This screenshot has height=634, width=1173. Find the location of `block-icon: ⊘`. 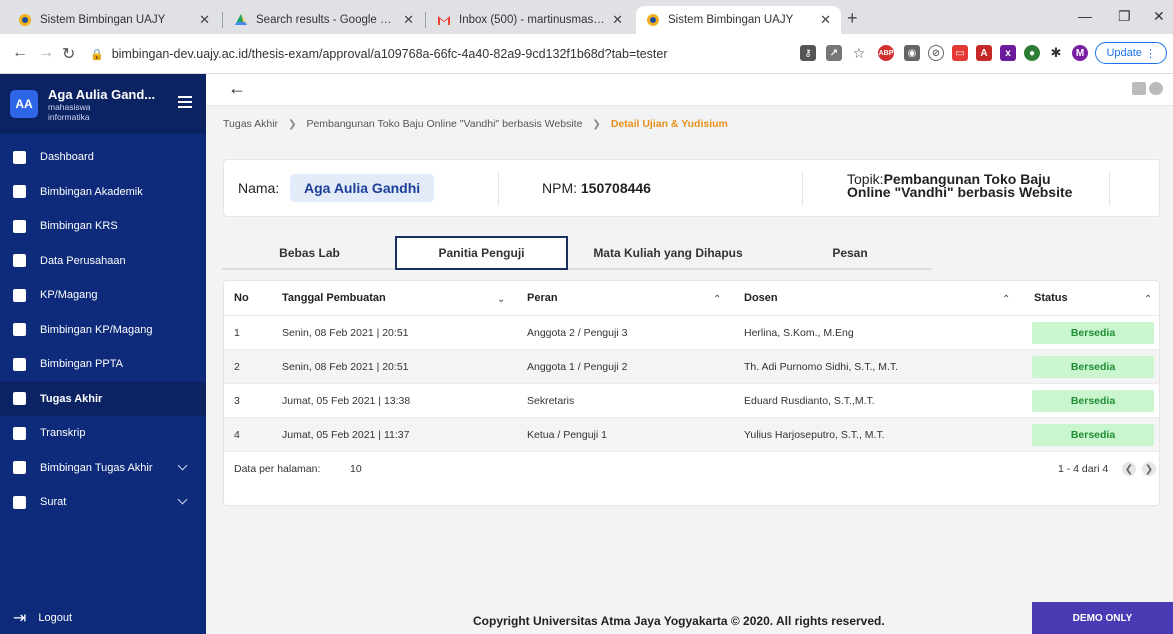

block-icon: ⊘ is located at coordinates (936, 53).